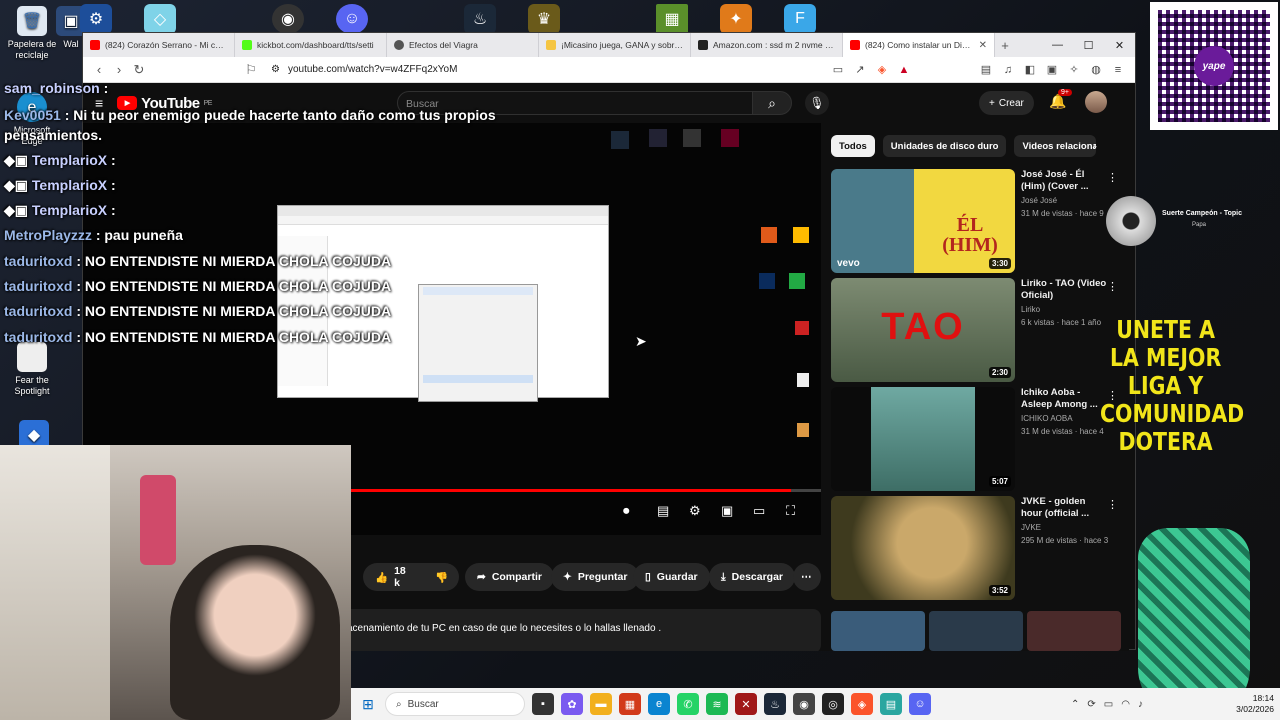 The height and width of the screenshot is (720, 1280). Describe the element at coordinates (800, 19) in the screenshot. I see `folder-app-icon: F` at that location.